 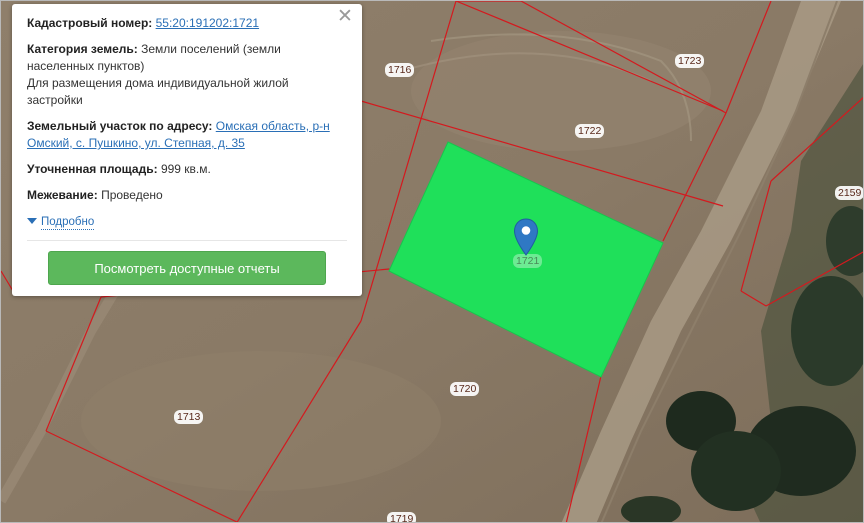 I want to click on parcel-label-1723: 1723, so click(x=690, y=61).